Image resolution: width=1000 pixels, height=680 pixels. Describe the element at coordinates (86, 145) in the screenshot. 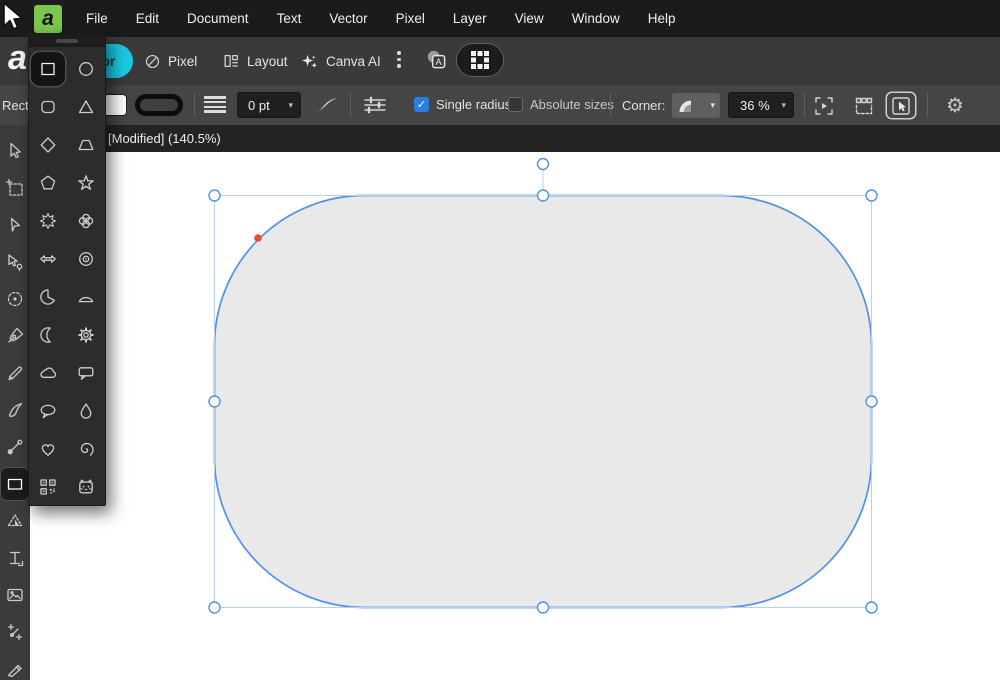

I see `shape-tool-trapezoid` at that location.